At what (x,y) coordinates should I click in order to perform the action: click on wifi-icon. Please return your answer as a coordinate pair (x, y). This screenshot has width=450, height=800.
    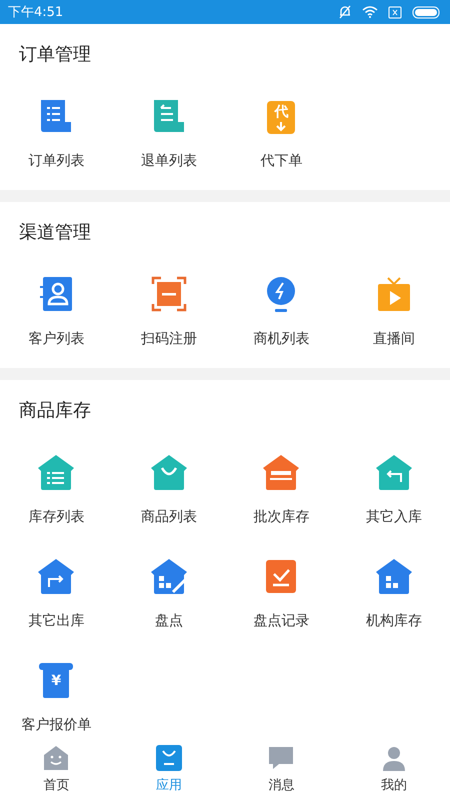
    Looking at the image, I should click on (370, 12).